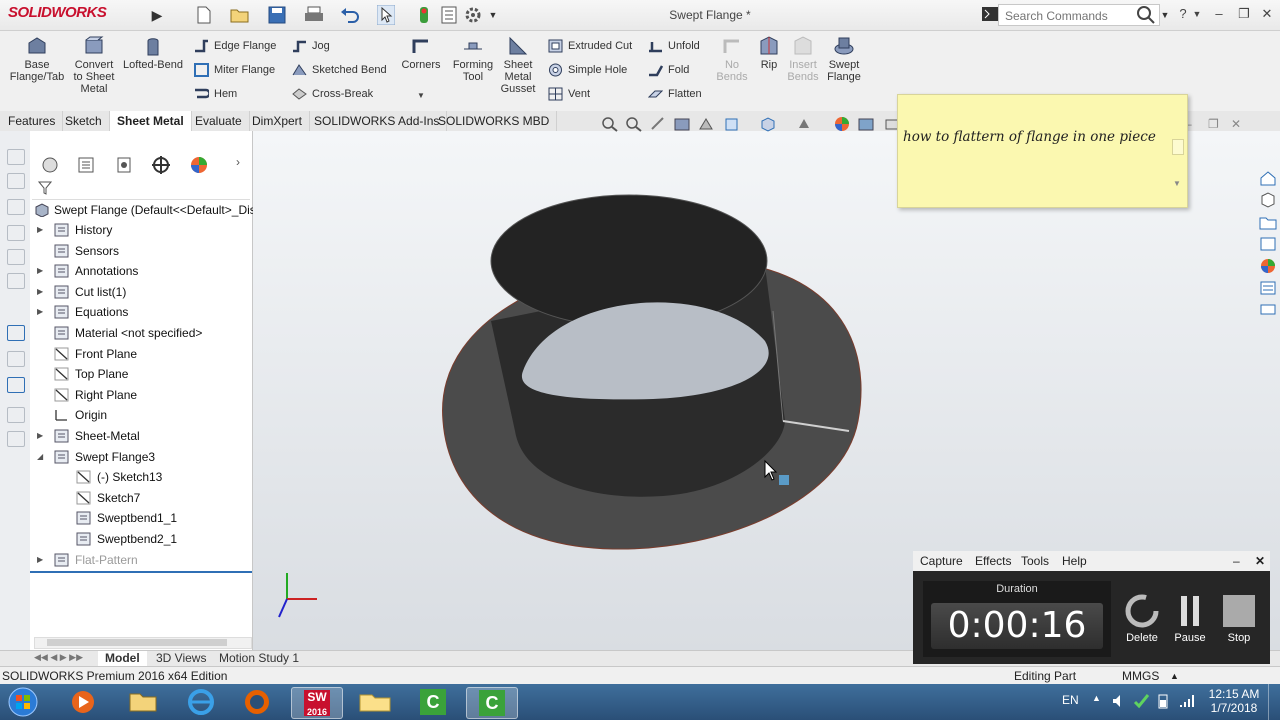  I want to click on folder-taskbar-icon, so click(375, 702).